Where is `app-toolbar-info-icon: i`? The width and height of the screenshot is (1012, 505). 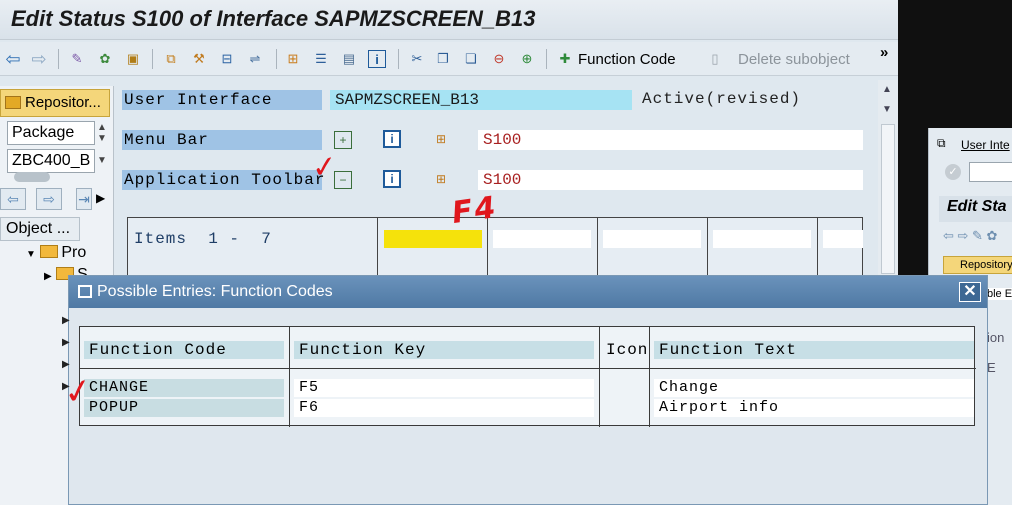 app-toolbar-info-icon: i is located at coordinates (392, 179).